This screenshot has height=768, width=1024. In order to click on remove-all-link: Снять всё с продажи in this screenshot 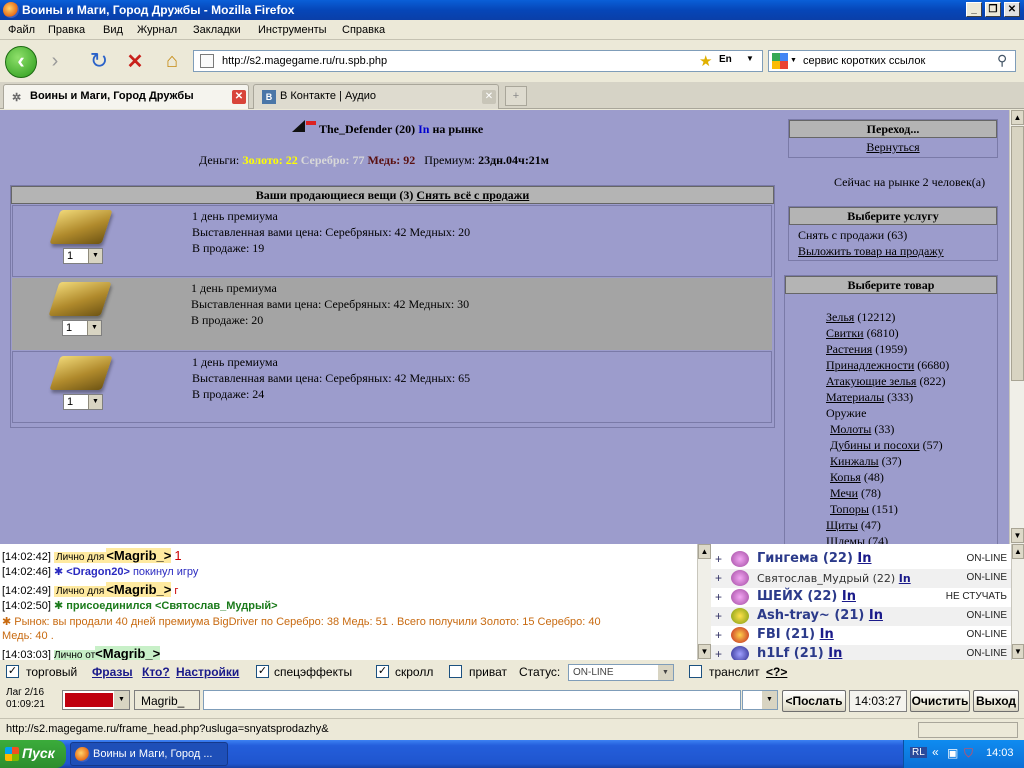, I will do `click(472, 195)`.